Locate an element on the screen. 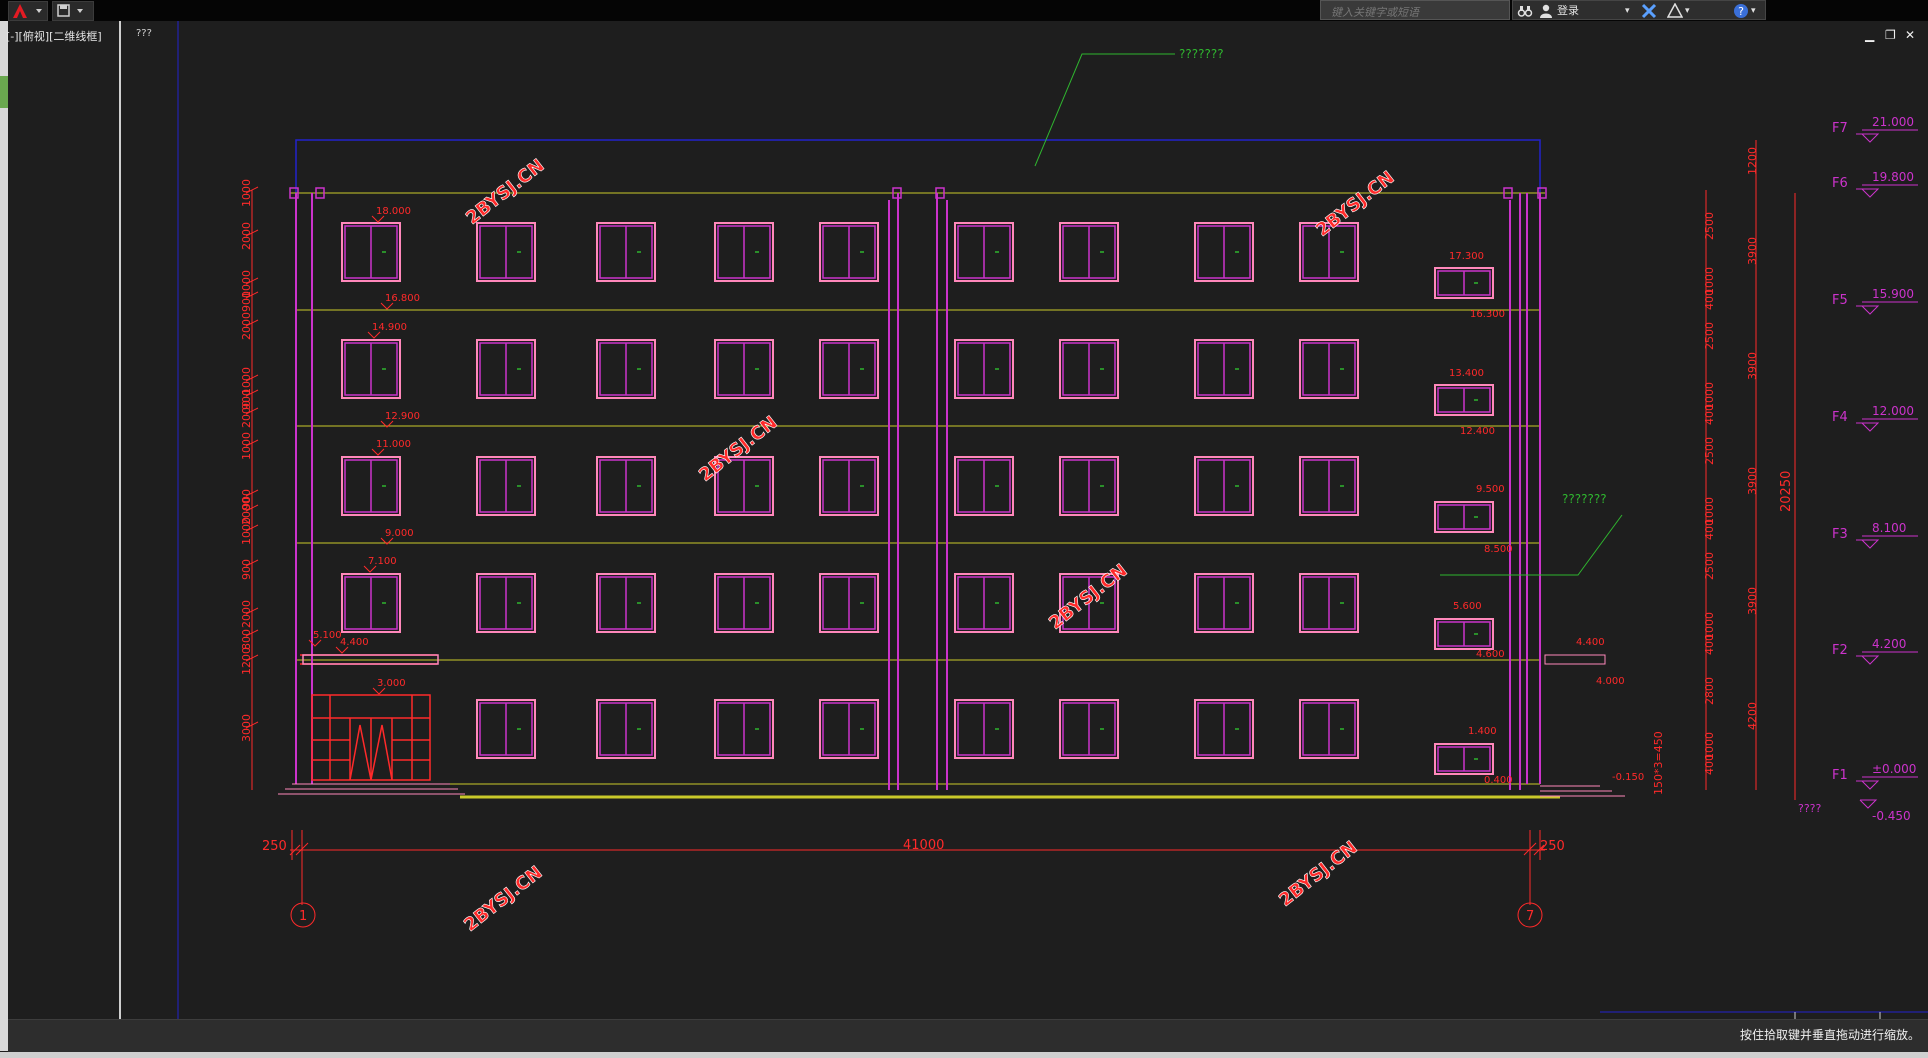 This screenshot has height=1058, width=1928. left-elevation-mark: 3.000 is located at coordinates (391, 683).